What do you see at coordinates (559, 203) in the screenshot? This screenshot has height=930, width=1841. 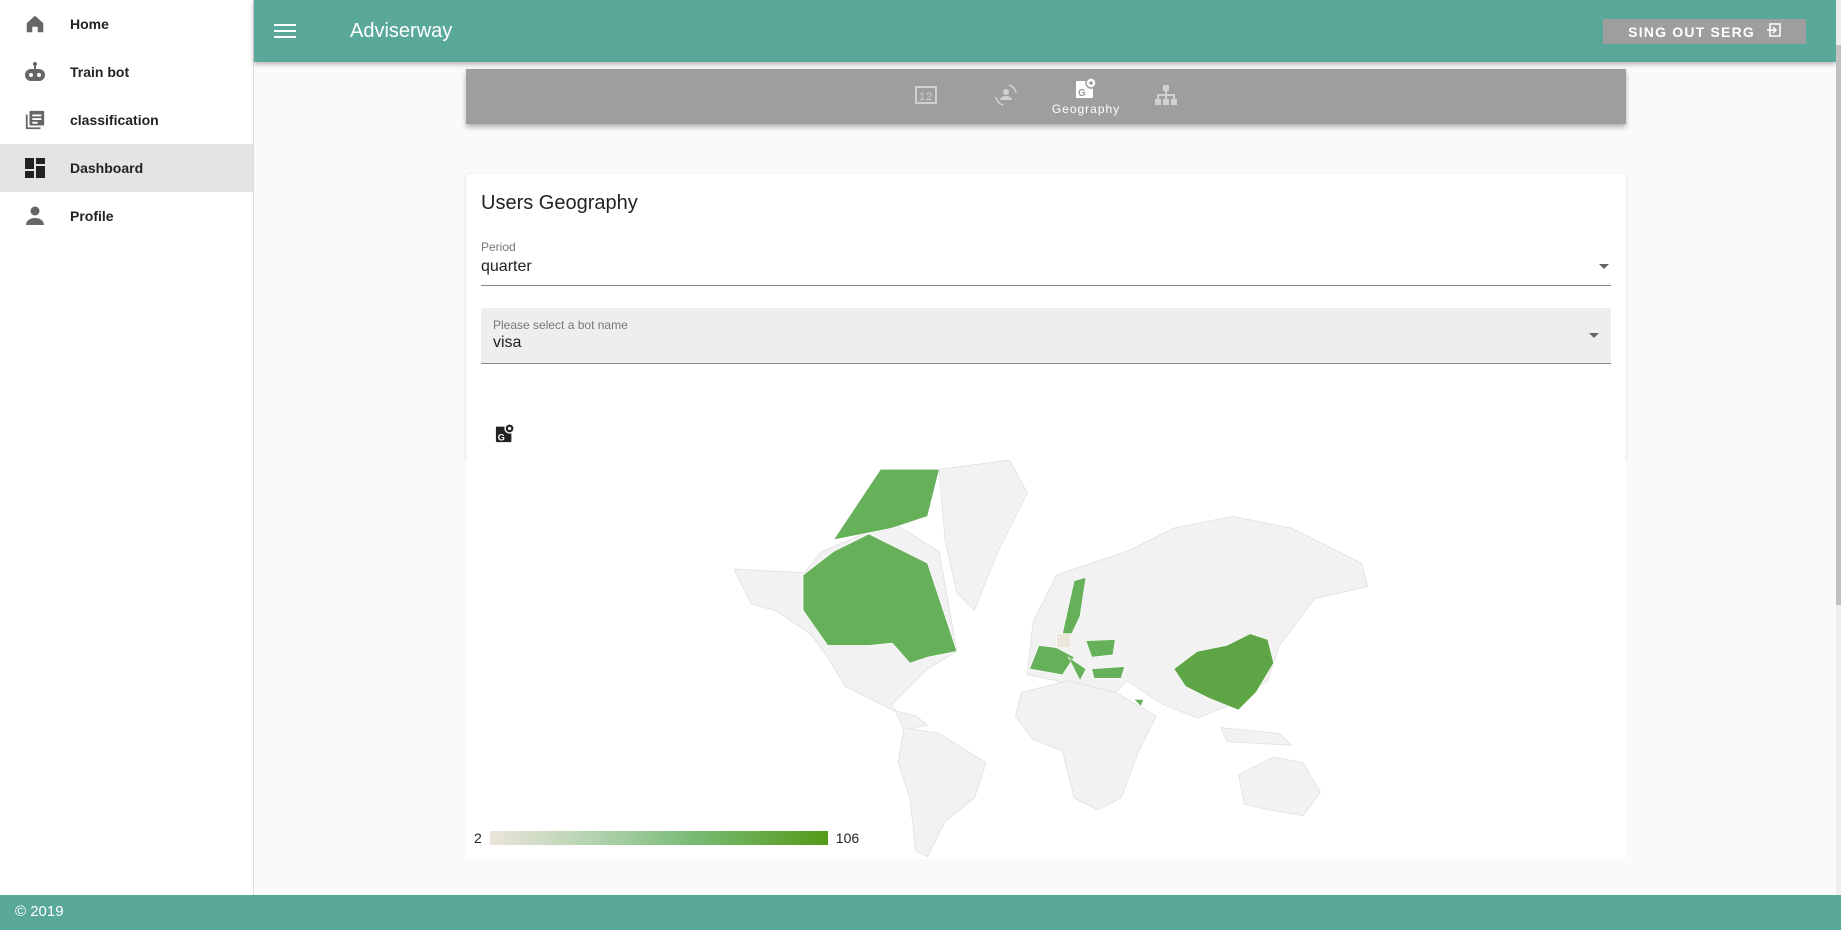 I see `card-title: Users Geography` at bounding box center [559, 203].